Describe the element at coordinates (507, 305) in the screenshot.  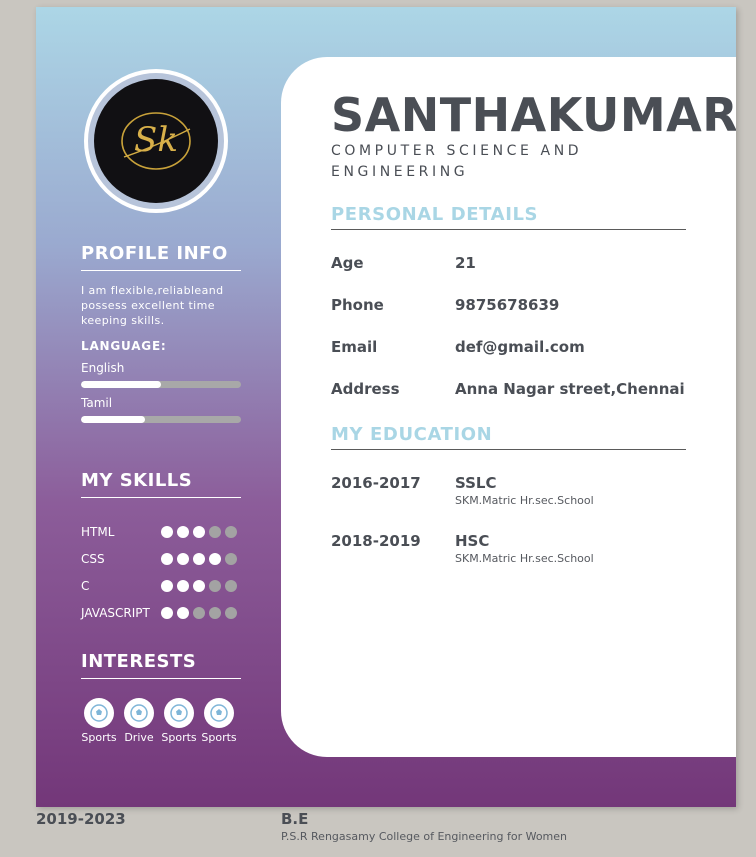
I see `detail-value-phone: 9875678639` at that location.